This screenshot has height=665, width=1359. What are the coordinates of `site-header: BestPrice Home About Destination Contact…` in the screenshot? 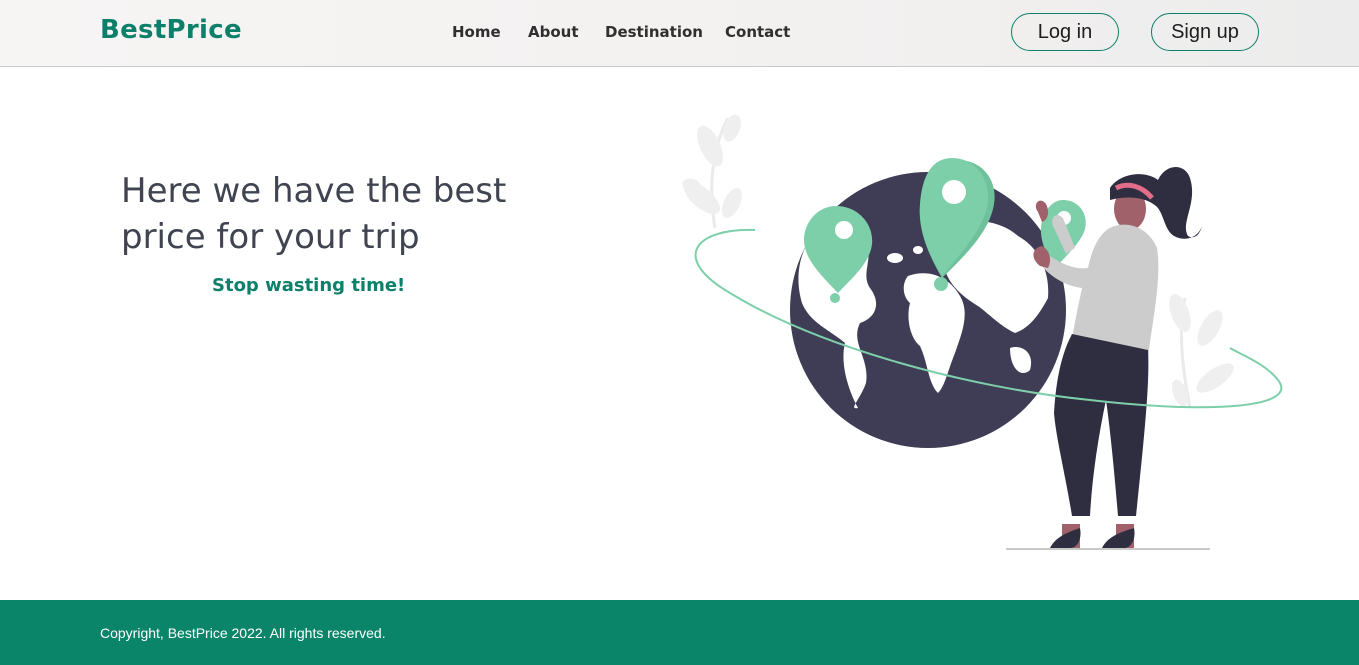 It's located at (679, 33).